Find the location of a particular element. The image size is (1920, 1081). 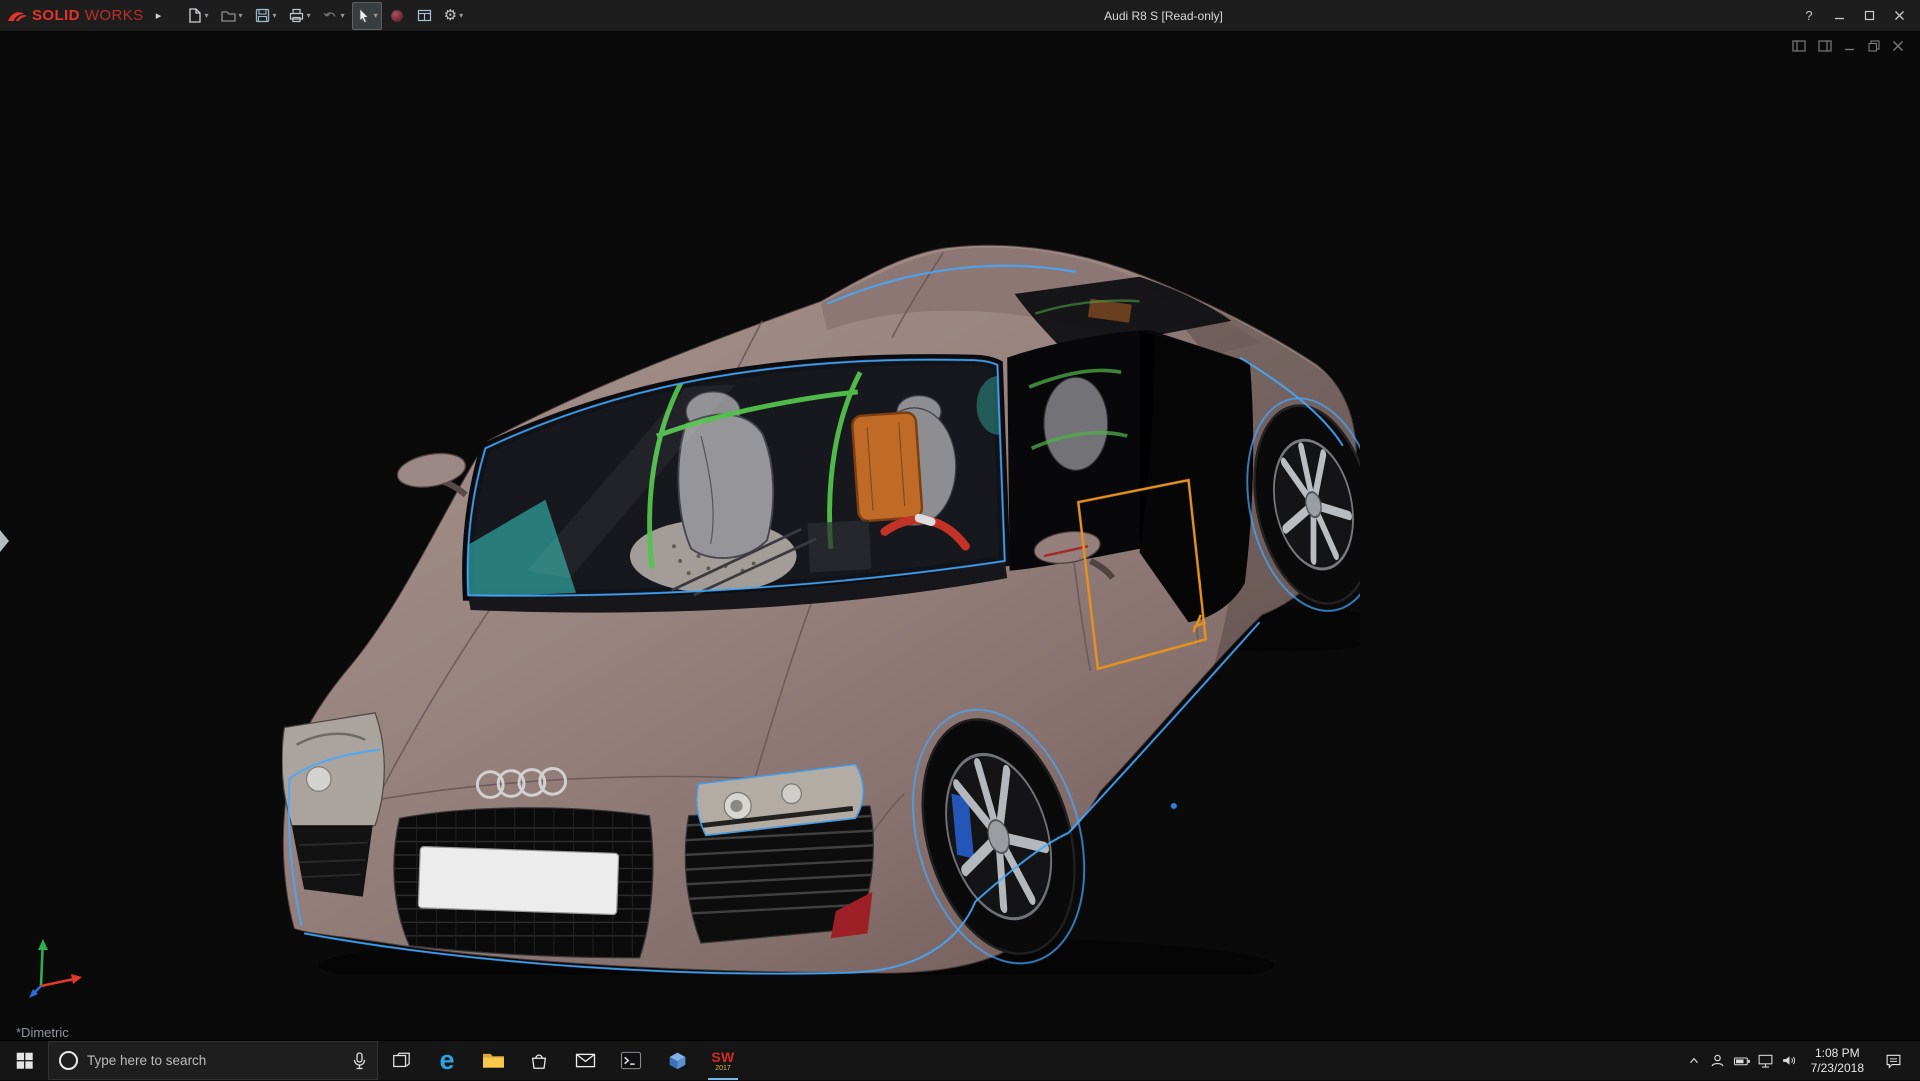

clock-date: 7/23/2018 is located at coordinates (1837, 1068).